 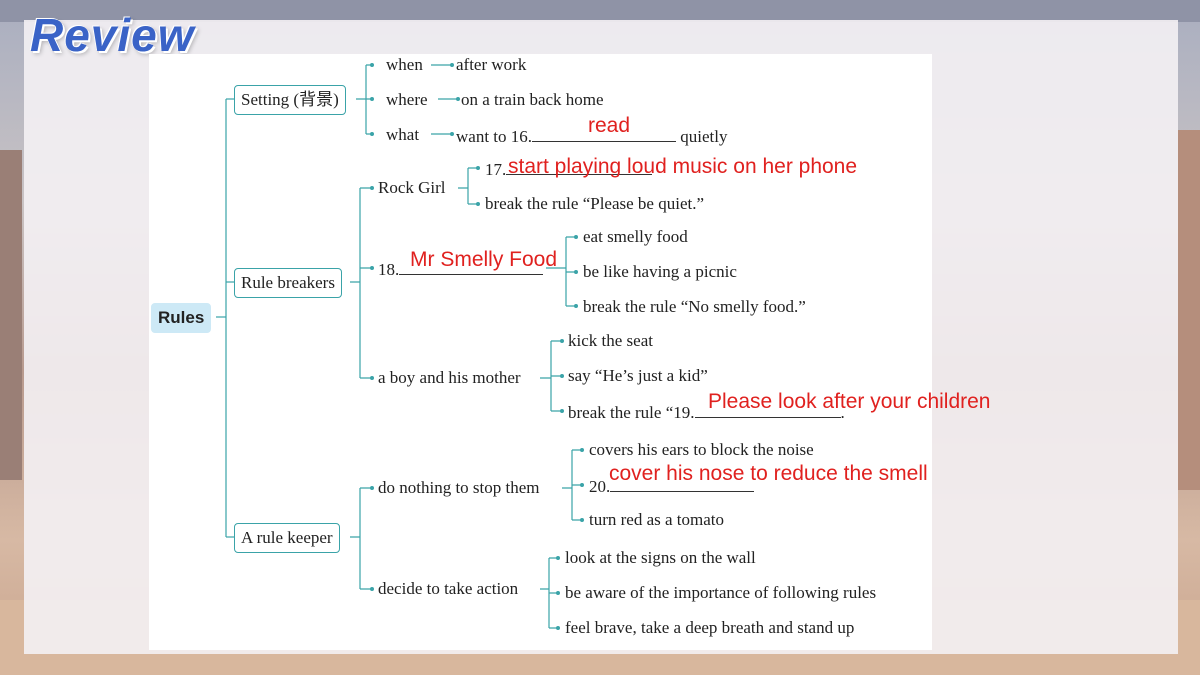 What do you see at coordinates (494, 136) in the screenshot?
I see `setting-what-prefix: want to 16.` at bounding box center [494, 136].